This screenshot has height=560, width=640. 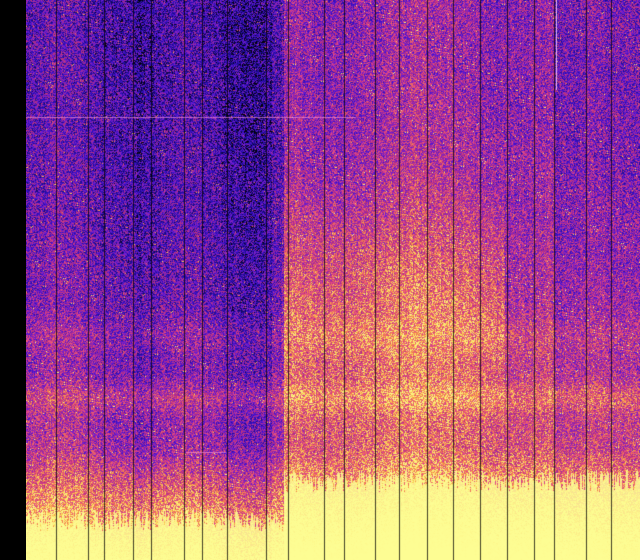 I want to click on left-black-margin, so click(x=13, y=280).